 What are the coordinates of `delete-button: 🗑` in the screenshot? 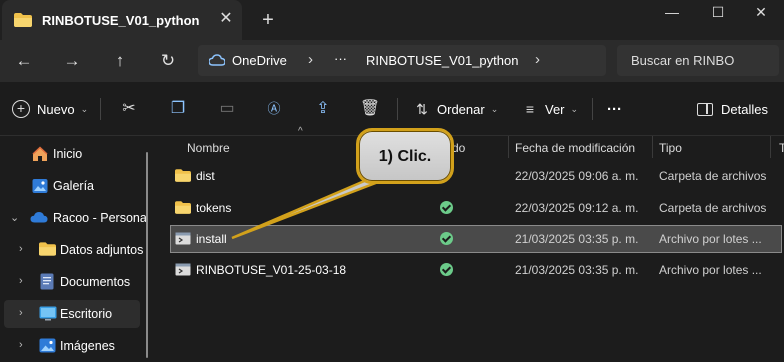 It's located at (370, 109).